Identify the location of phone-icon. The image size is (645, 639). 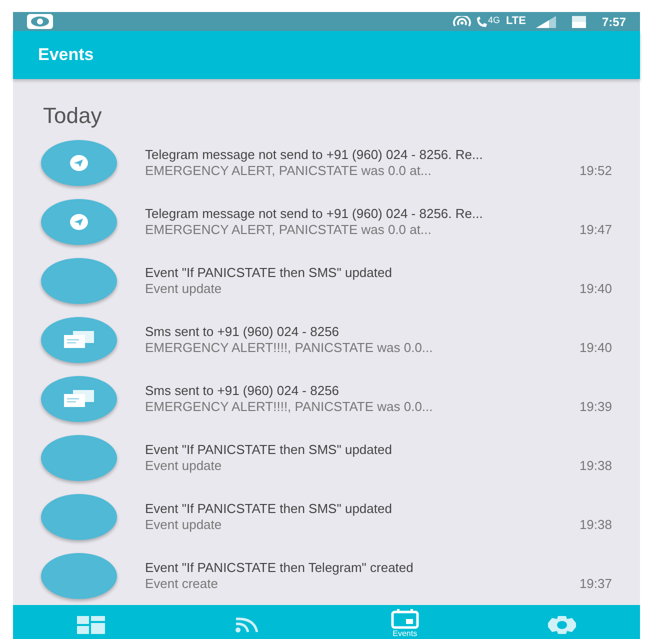
(482, 22).